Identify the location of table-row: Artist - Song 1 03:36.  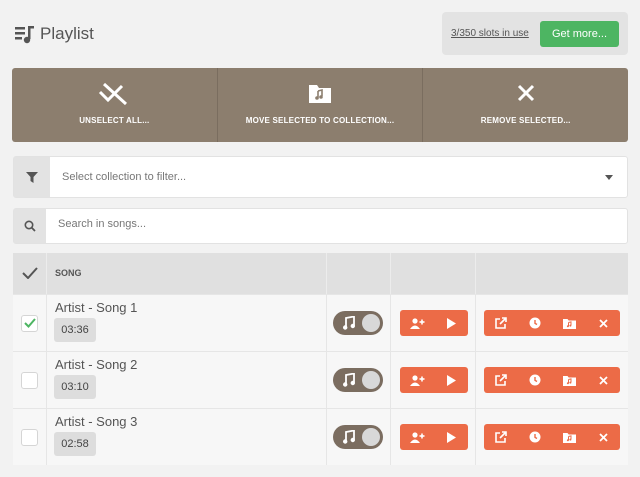
(320, 322).